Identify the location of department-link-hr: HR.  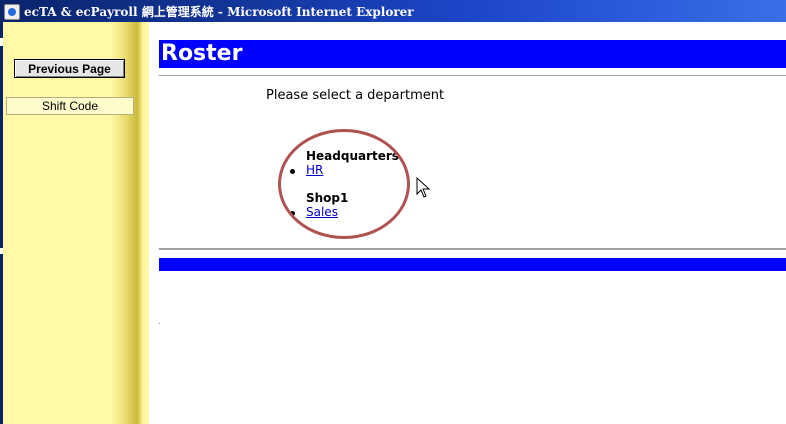
(314, 170).